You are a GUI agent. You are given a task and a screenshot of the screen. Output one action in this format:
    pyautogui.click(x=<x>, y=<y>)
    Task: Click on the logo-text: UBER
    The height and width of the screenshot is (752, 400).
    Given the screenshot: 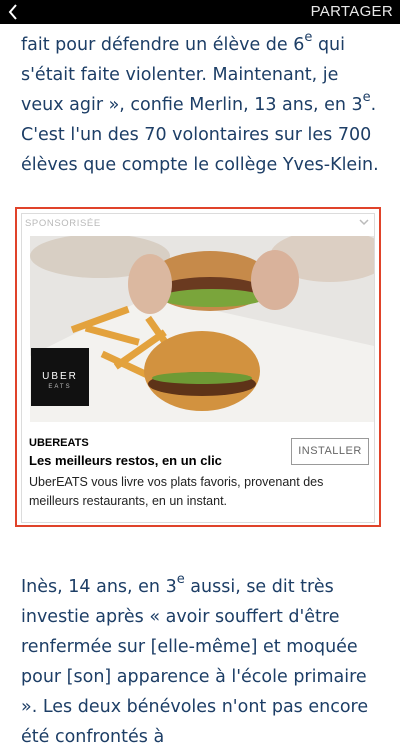 What is the action you would take?
    pyautogui.click(x=60, y=376)
    